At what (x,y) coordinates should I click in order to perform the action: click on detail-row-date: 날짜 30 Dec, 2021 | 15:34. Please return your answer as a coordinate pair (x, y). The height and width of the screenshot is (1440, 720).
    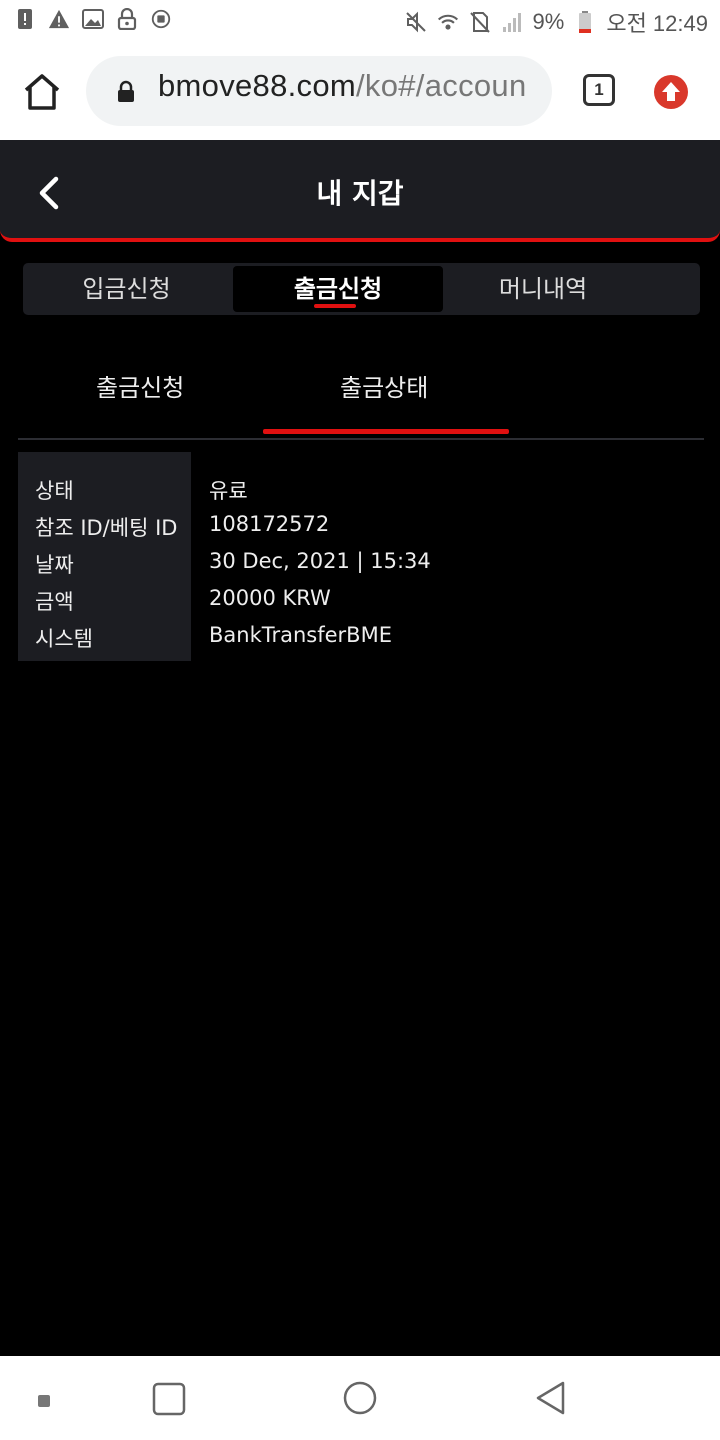
    Looking at the image, I should click on (361, 561).